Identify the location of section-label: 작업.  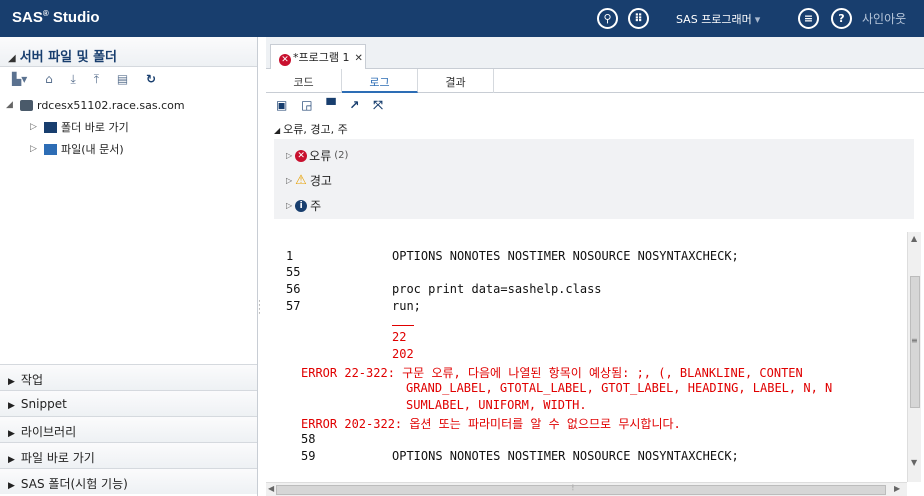
(32, 380).